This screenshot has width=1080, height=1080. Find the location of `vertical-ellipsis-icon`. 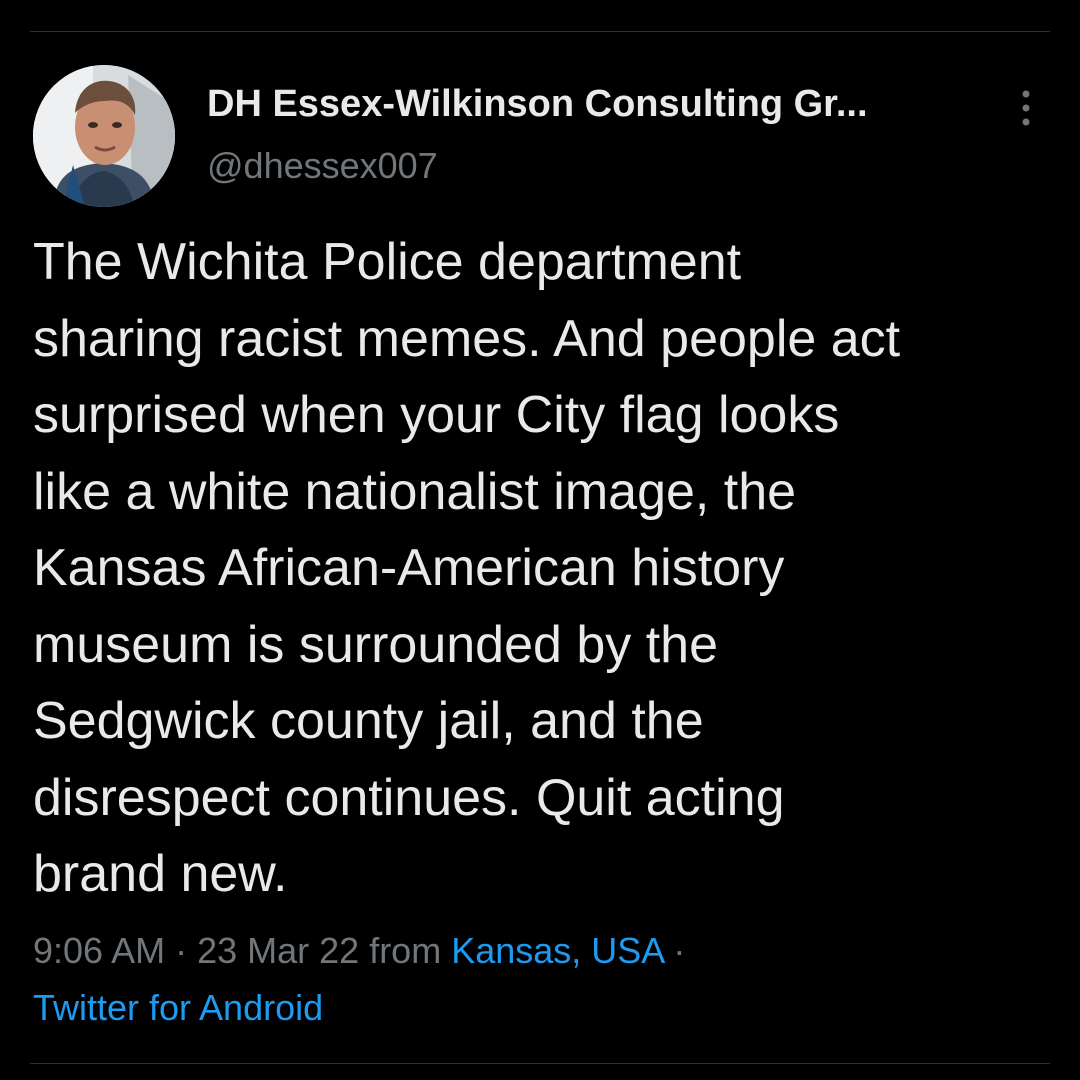

vertical-ellipsis-icon is located at coordinates (1026, 108).